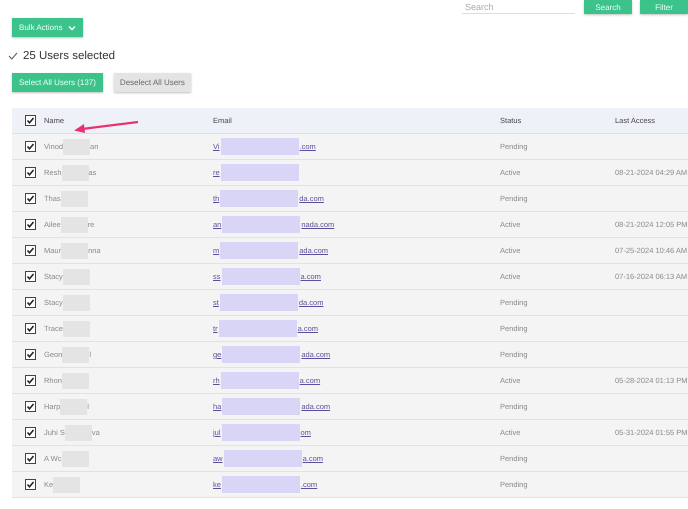  I want to click on selection-count: 25 Users selected, so click(69, 56).